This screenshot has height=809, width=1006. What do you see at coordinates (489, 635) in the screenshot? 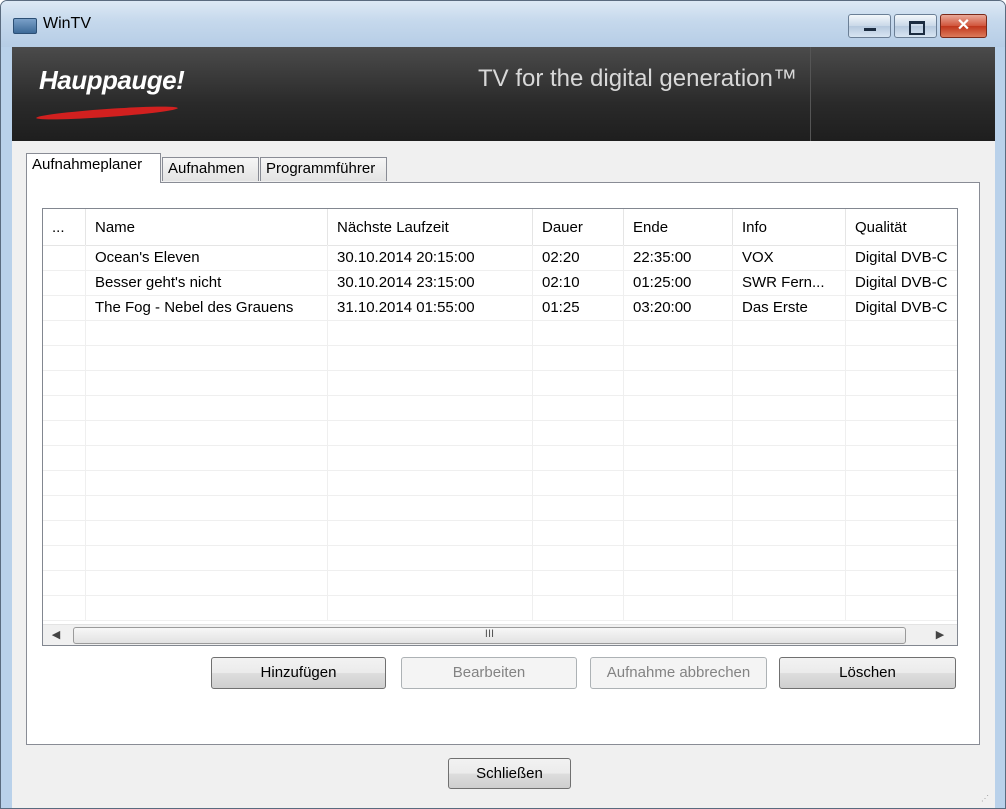
I see `scrollbar-thumb: III` at bounding box center [489, 635].